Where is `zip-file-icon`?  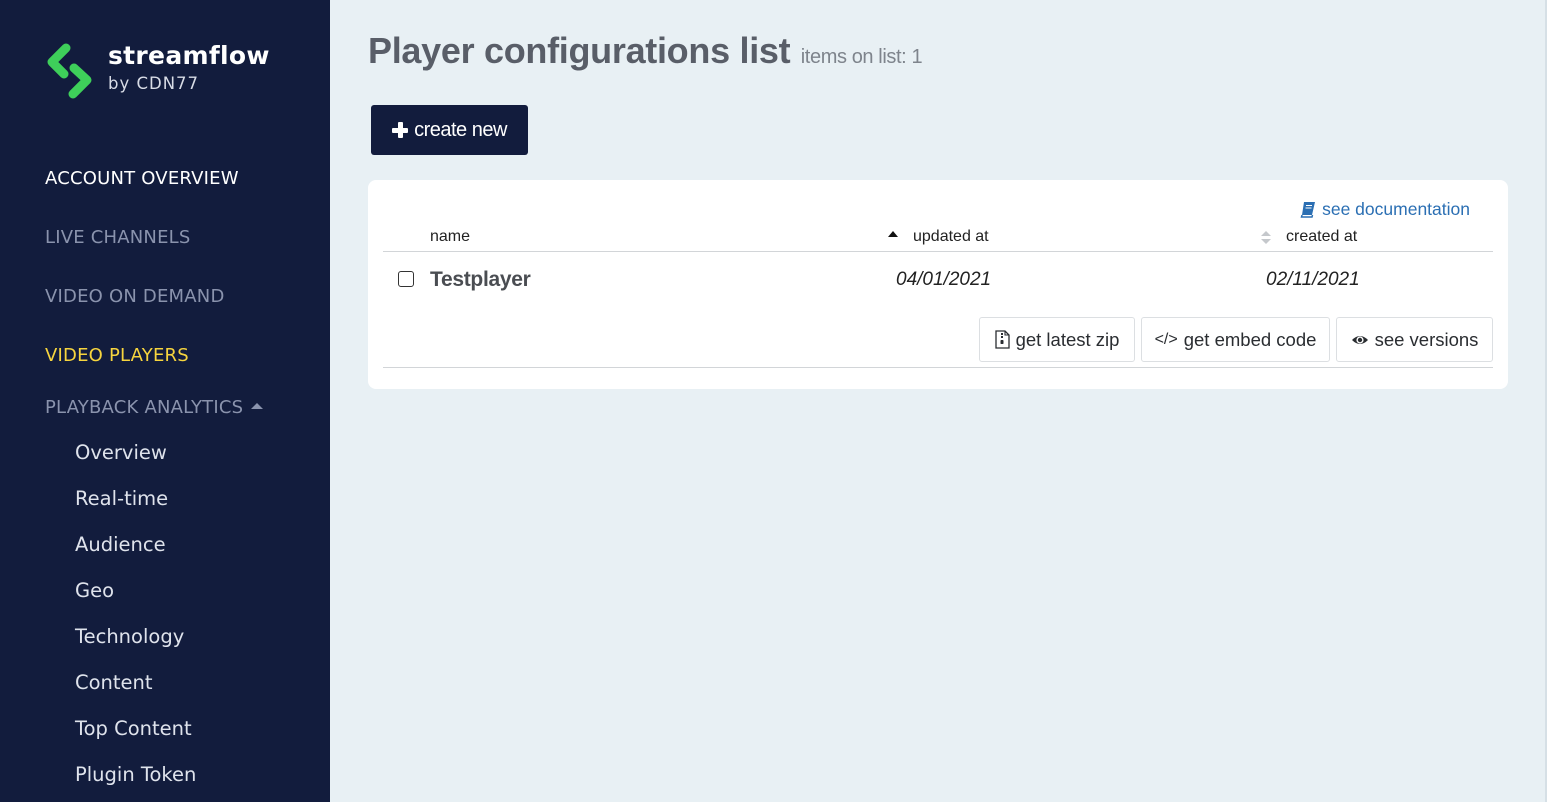
zip-file-icon is located at coordinates (1002, 339).